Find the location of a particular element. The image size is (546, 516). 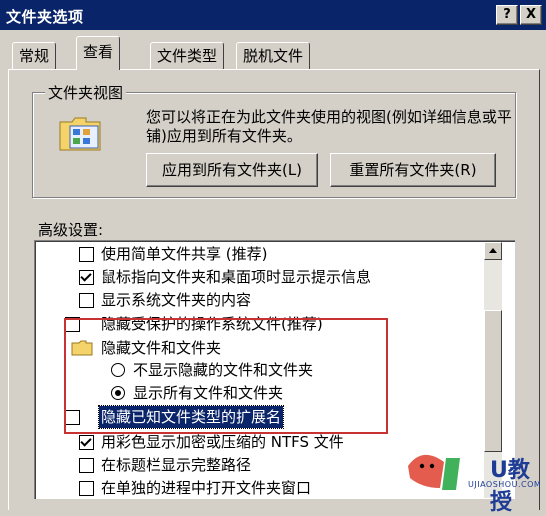

checkbox-separate-process is located at coordinates (86, 488).